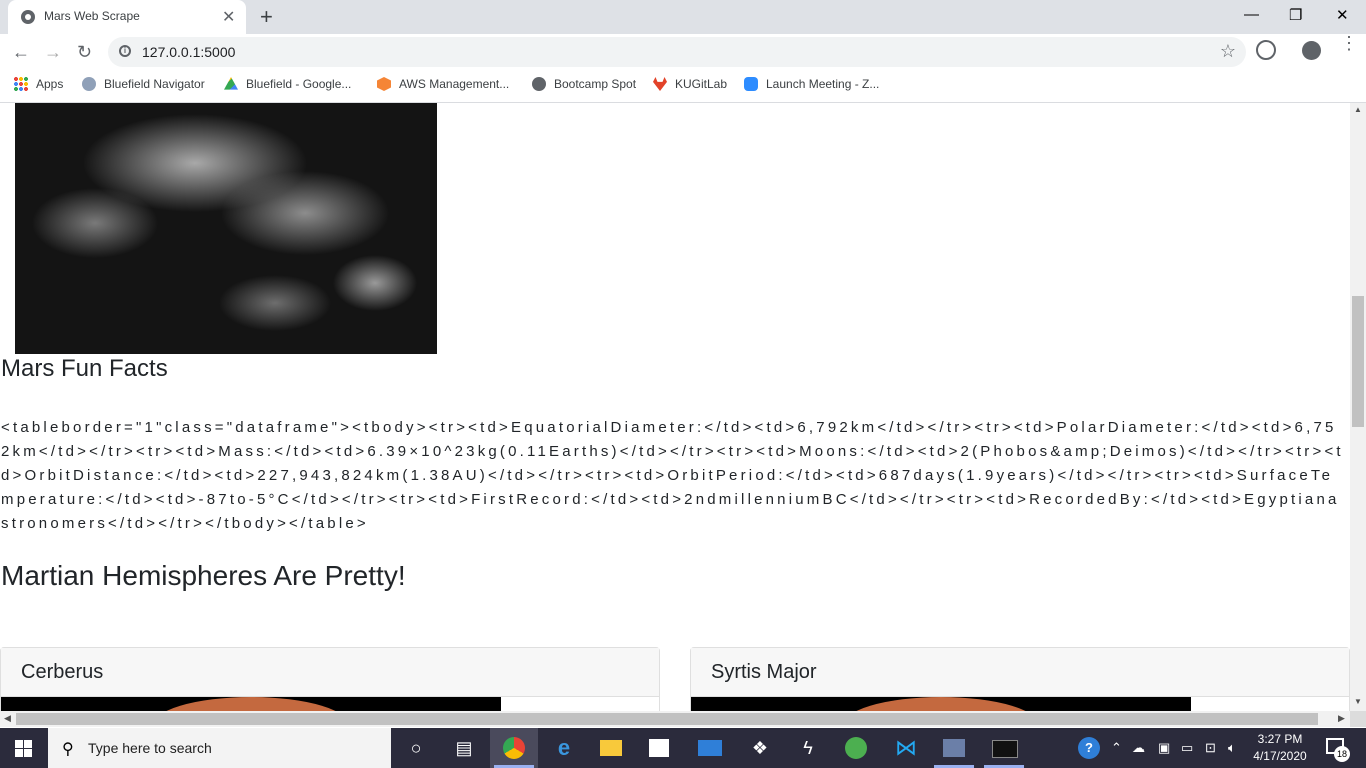  I want to click on browser-tab: Mars Web Scrape ✕, so click(127, 17).